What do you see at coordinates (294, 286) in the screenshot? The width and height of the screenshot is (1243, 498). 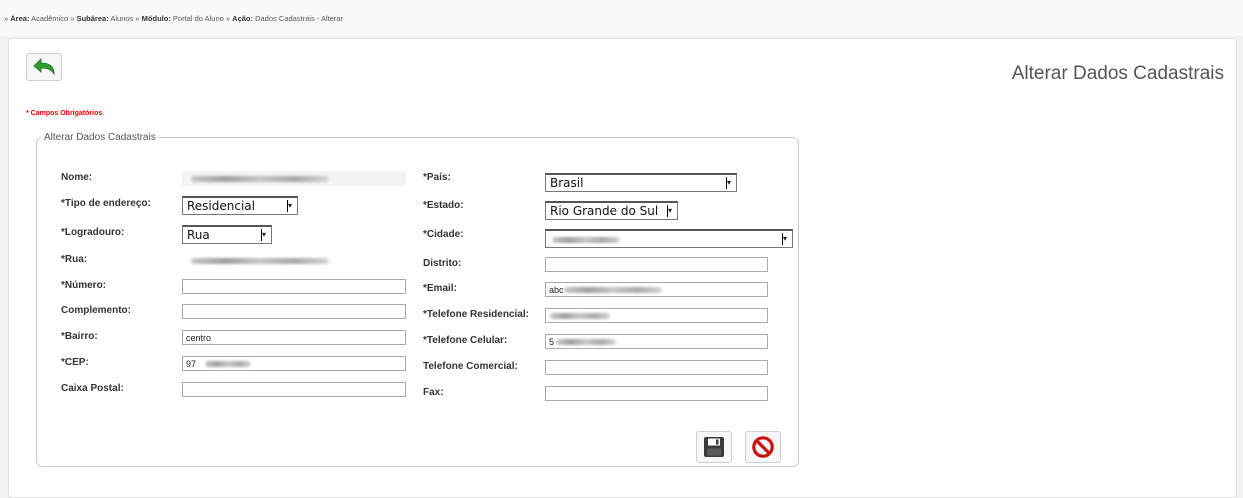 I see `numero-input` at bounding box center [294, 286].